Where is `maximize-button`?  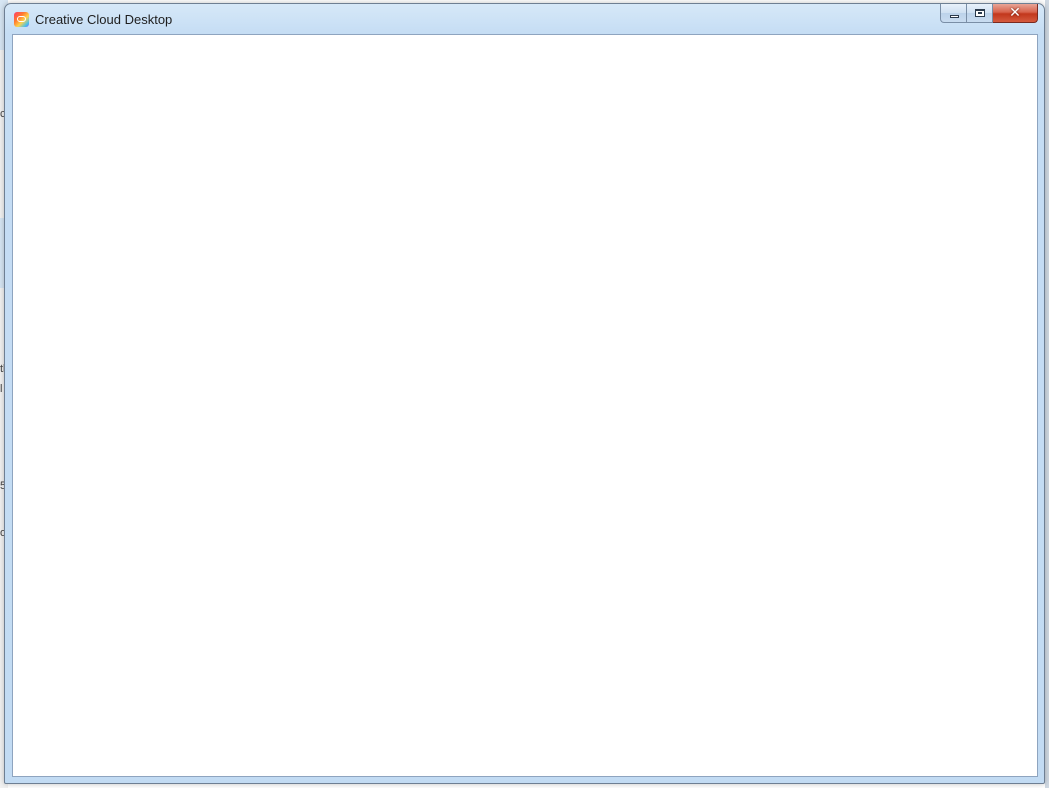 maximize-button is located at coordinates (980, 13).